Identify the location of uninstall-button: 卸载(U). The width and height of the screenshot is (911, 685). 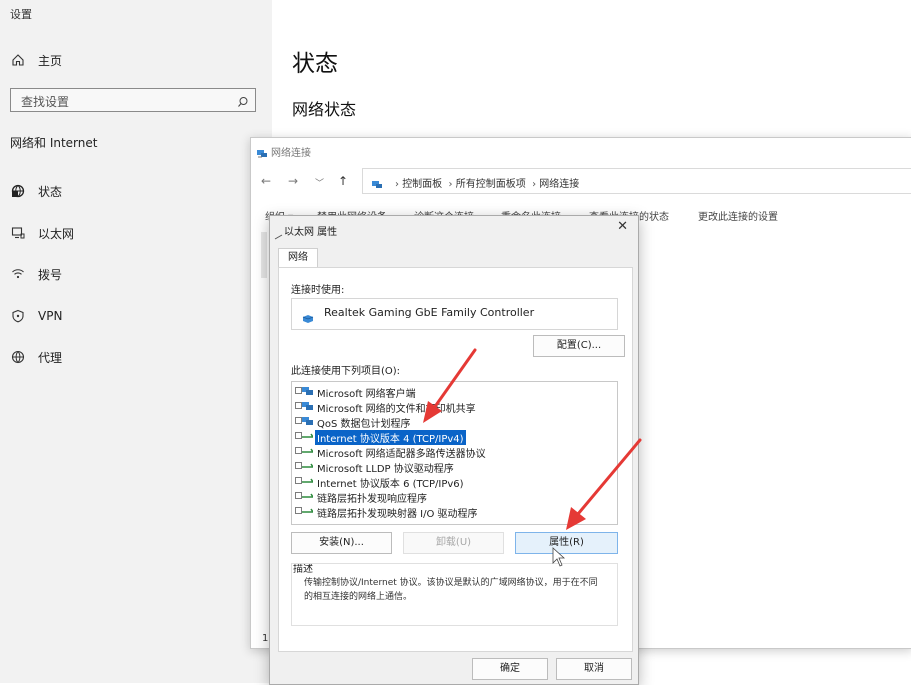
(453, 543).